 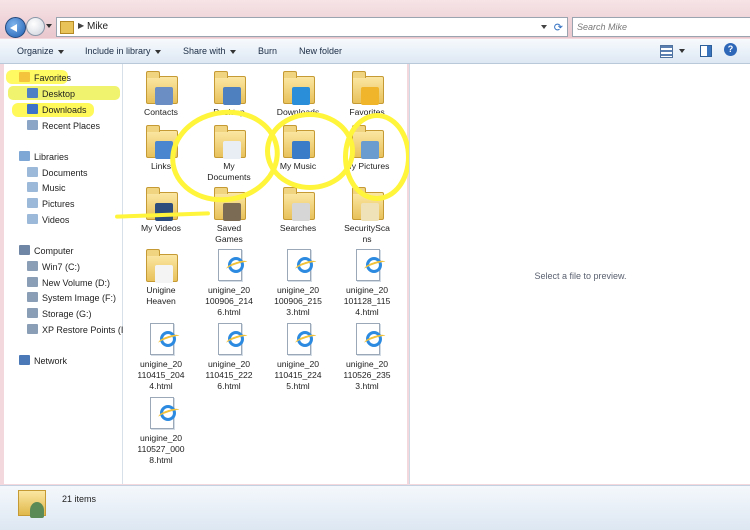 I want to click on file-item: unigine_20 110415_204 4.html, so click(x=161, y=357).